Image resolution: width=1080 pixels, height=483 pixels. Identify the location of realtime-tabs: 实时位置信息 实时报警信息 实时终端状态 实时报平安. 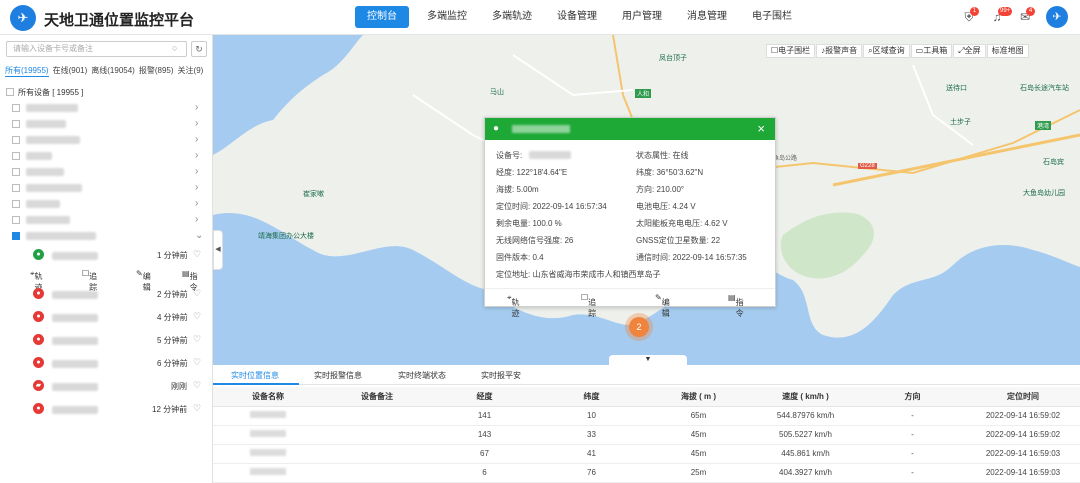
(646, 375).